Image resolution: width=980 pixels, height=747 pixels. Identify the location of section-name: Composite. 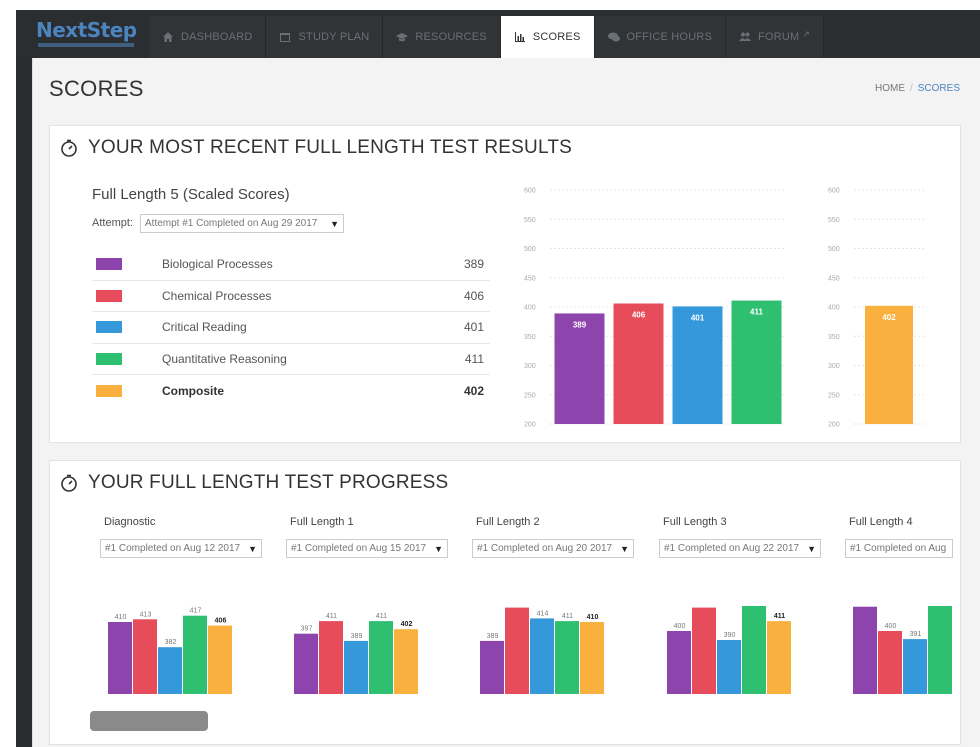
(193, 390).